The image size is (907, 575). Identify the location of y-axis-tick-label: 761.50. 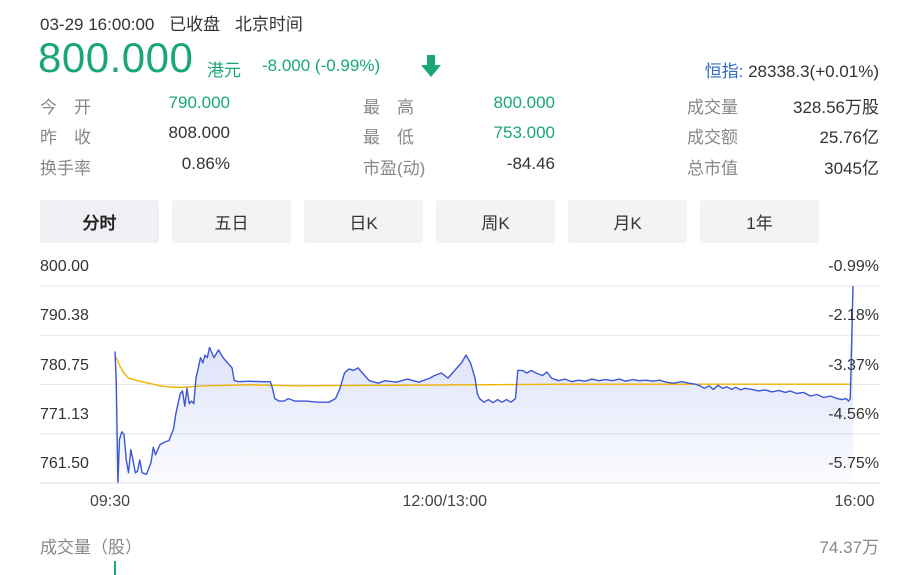
(64, 463).